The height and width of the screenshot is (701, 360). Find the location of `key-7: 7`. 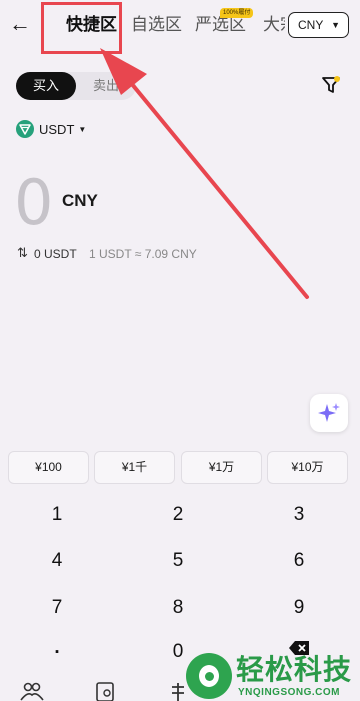

key-7: 7 is located at coordinates (57, 608).